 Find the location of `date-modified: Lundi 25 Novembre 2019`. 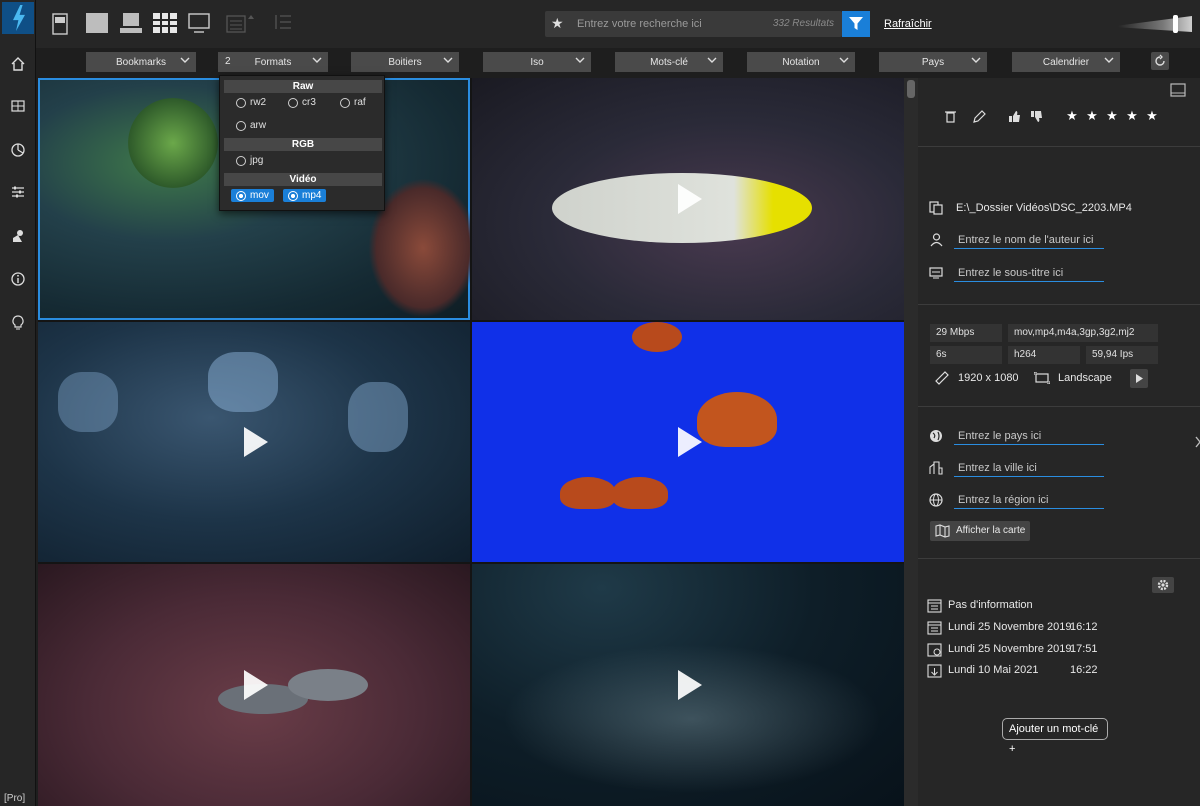

date-modified: Lundi 25 Novembre 2019 is located at coordinates (1010, 649).